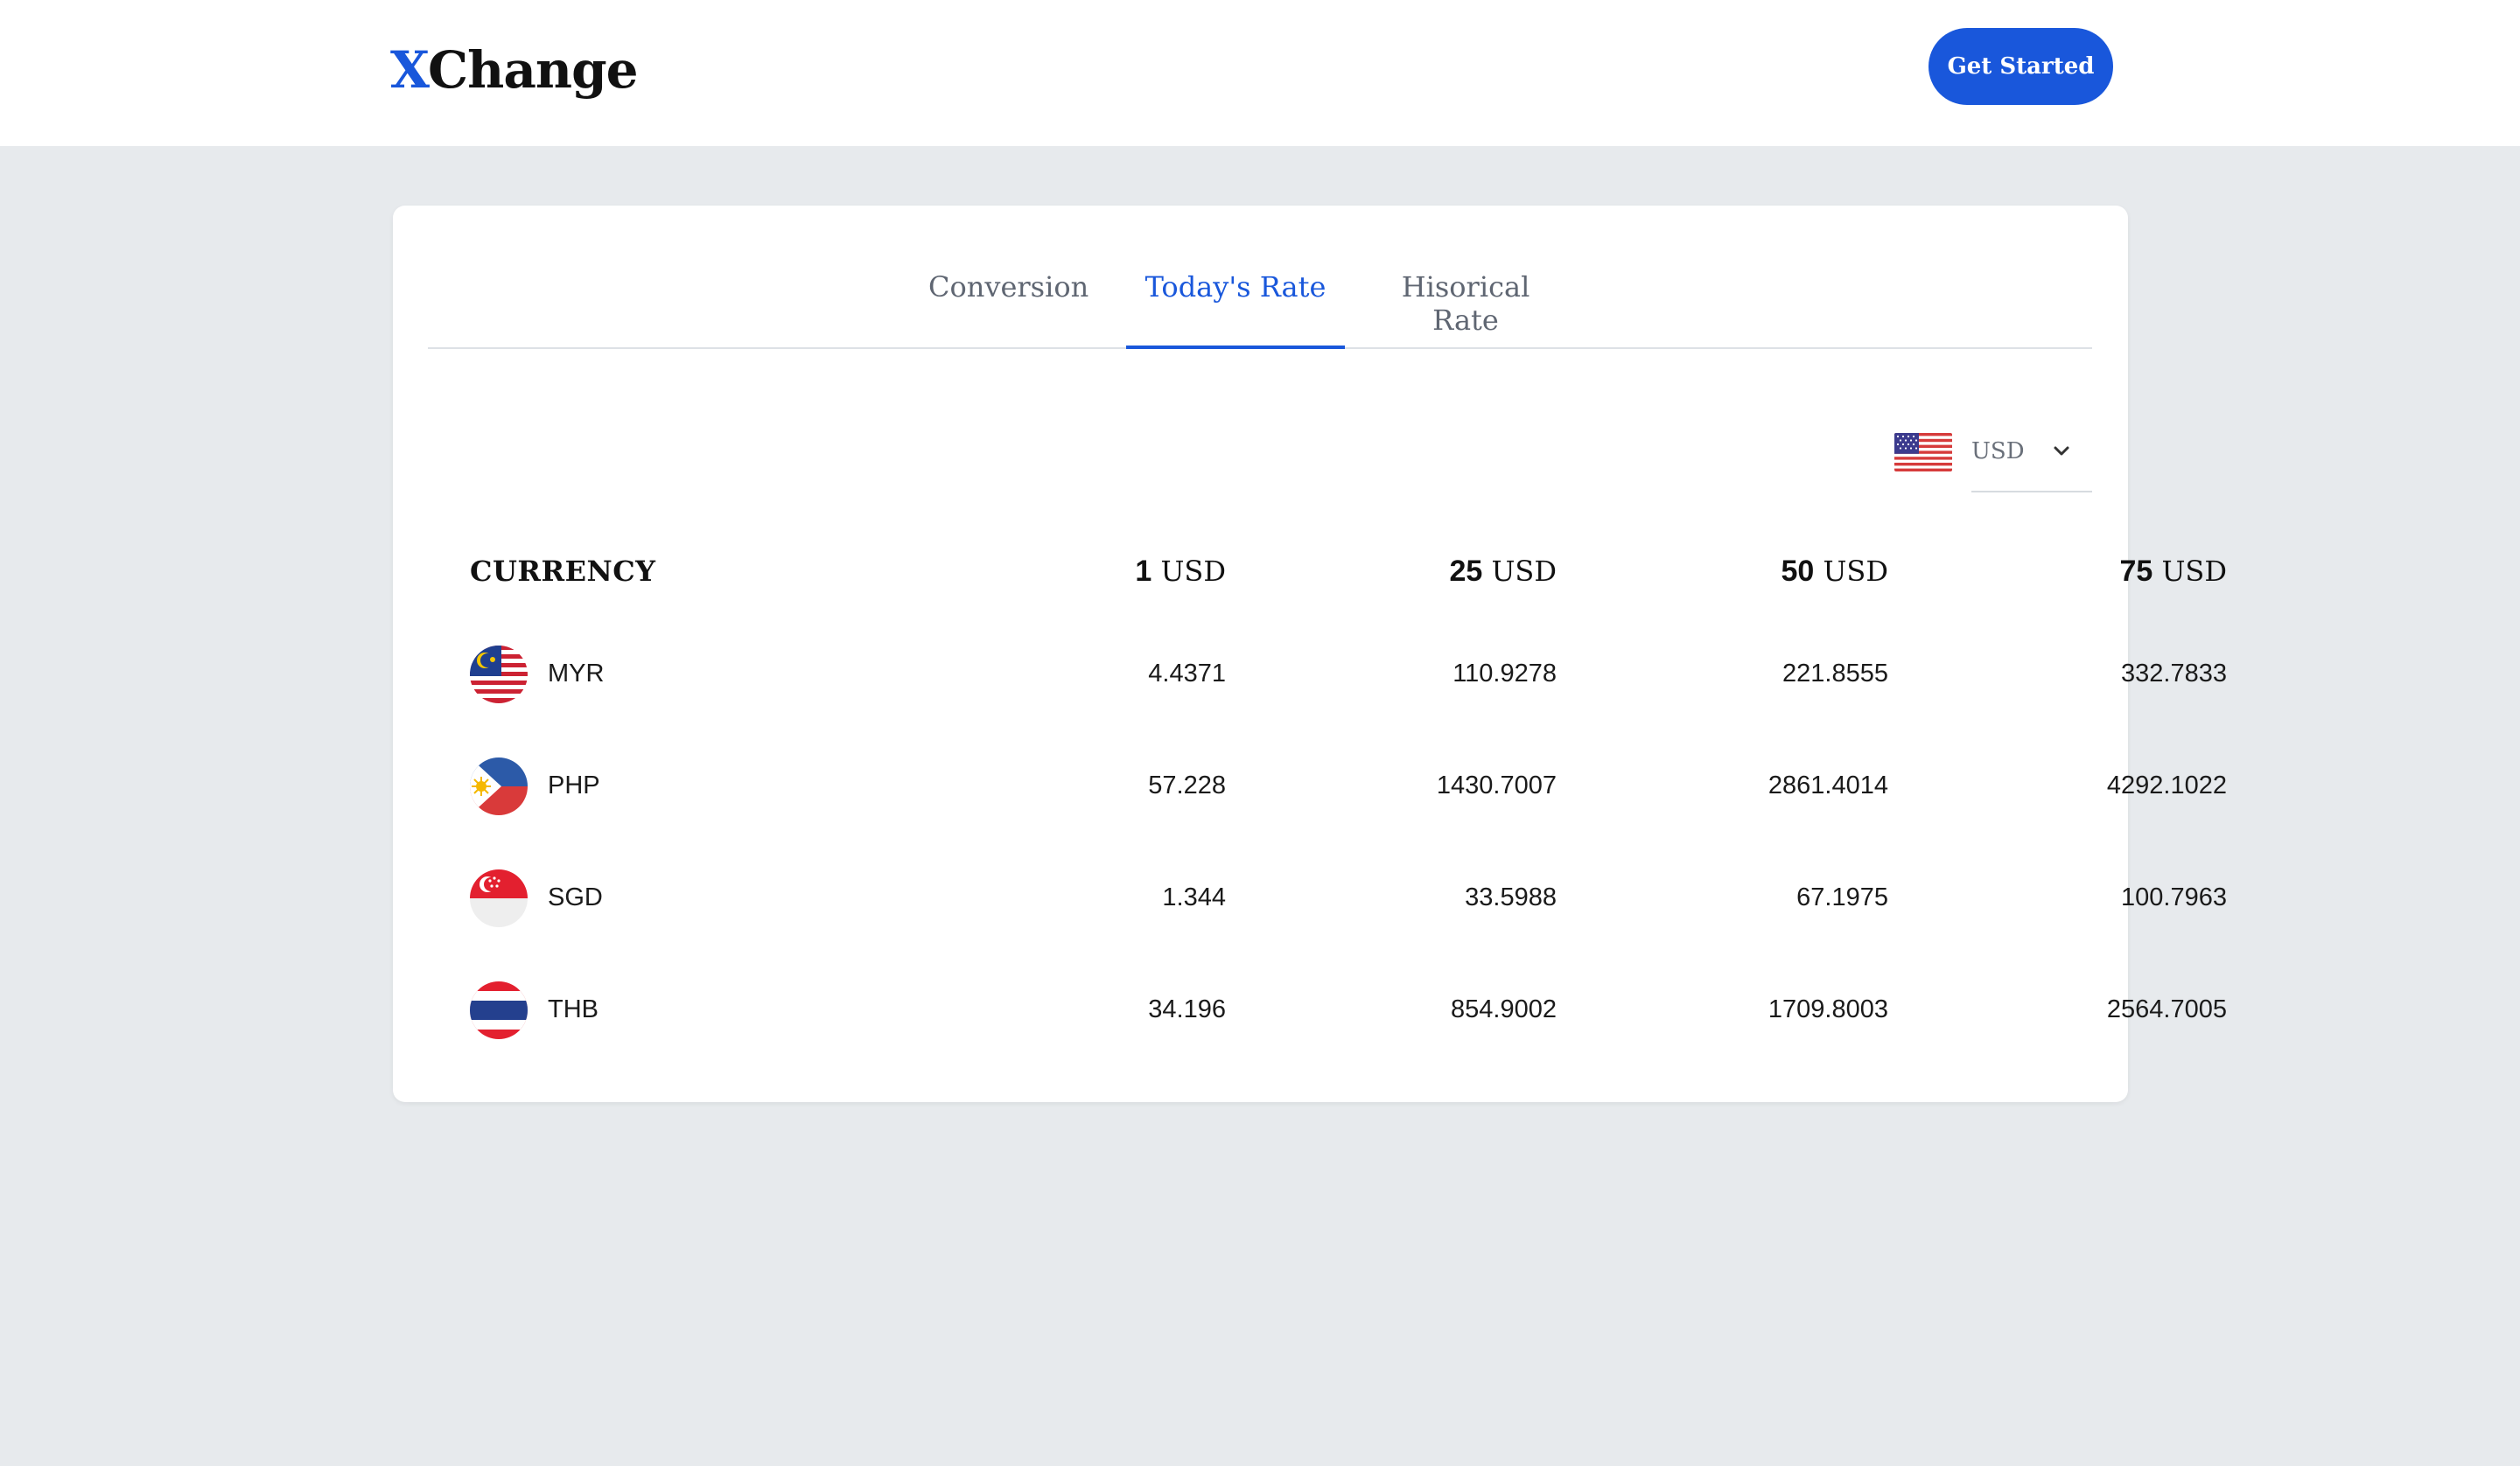 The image size is (2520, 1466). What do you see at coordinates (499, 786) in the screenshot?
I see `philippines-flag-icon` at bounding box center [499, 786].